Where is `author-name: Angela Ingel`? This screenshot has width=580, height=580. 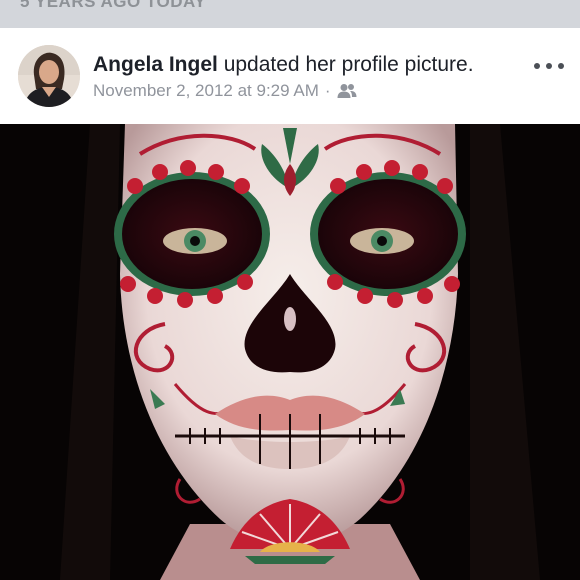
author-name: Angela Ingel is located at coordinates (155, 64).